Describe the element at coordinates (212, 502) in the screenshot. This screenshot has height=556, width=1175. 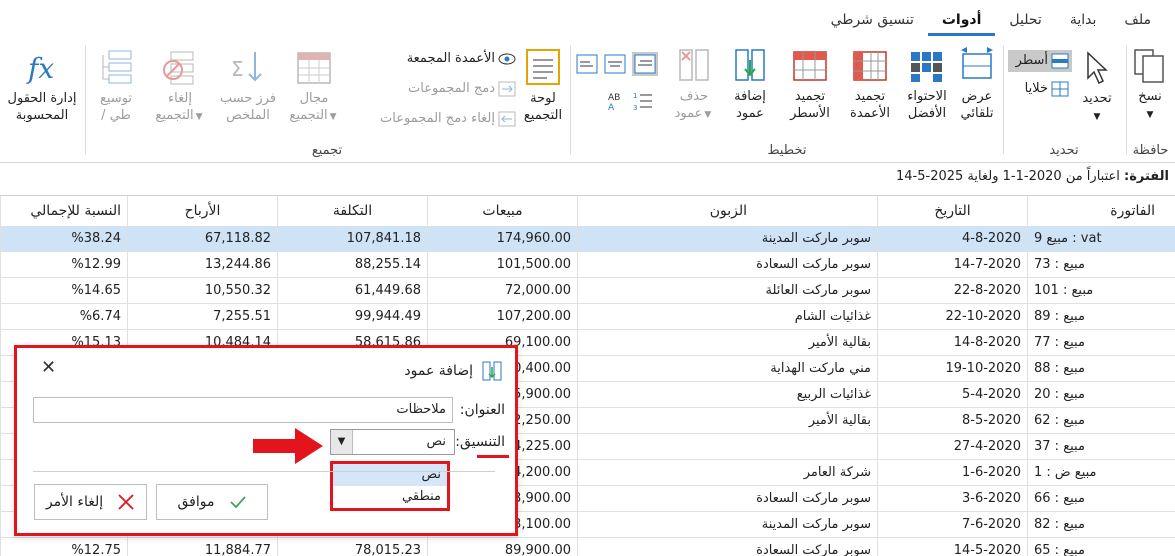
I see `ok-button: موافق` at that location.